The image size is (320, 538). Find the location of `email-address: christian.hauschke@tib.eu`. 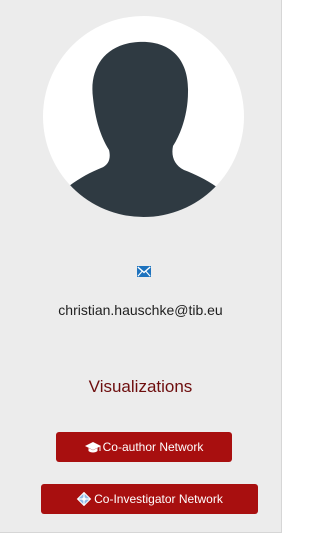

email-address: christian.hauschke@tib.eu is located at coordinates (140, 310).